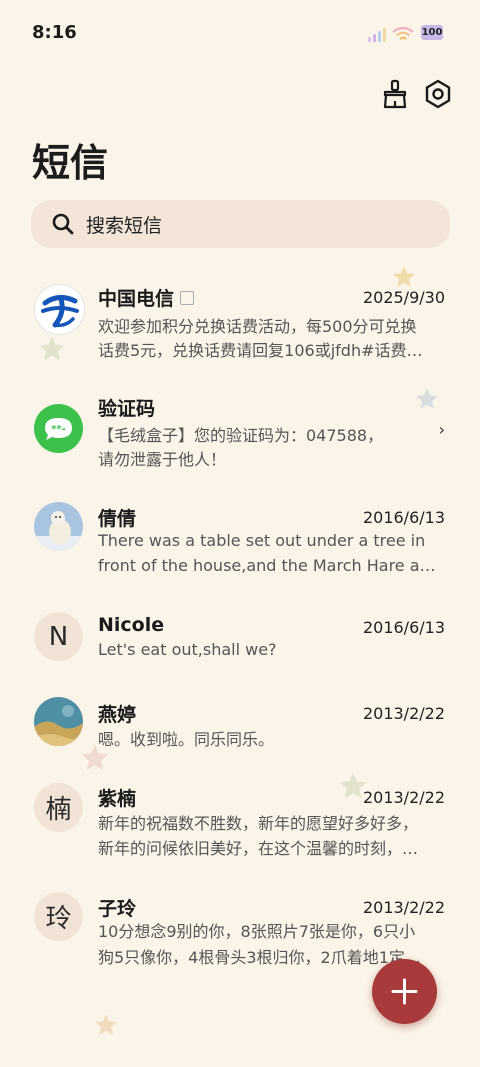 The height and width of the screenshot is (1067, 480). What do you see at coordinates (258, 823) in the screenshot?
I see `message-preview-line1: 新年的祝福数不胜数，新年的愿望好多好多，` at bounding box center [258, 823].